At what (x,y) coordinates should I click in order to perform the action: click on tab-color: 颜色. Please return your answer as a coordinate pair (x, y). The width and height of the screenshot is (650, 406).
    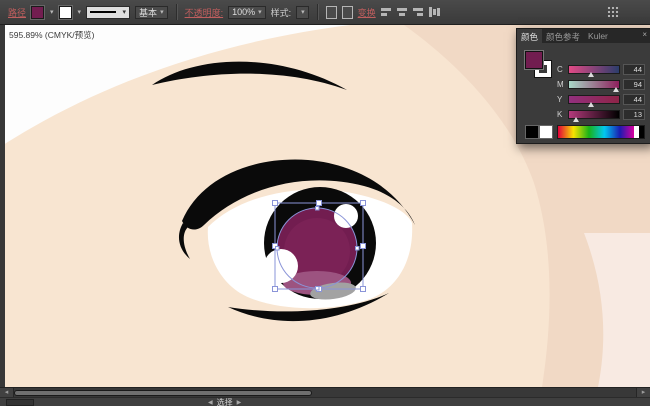
    Looking at the image, I should click on (530, 36).